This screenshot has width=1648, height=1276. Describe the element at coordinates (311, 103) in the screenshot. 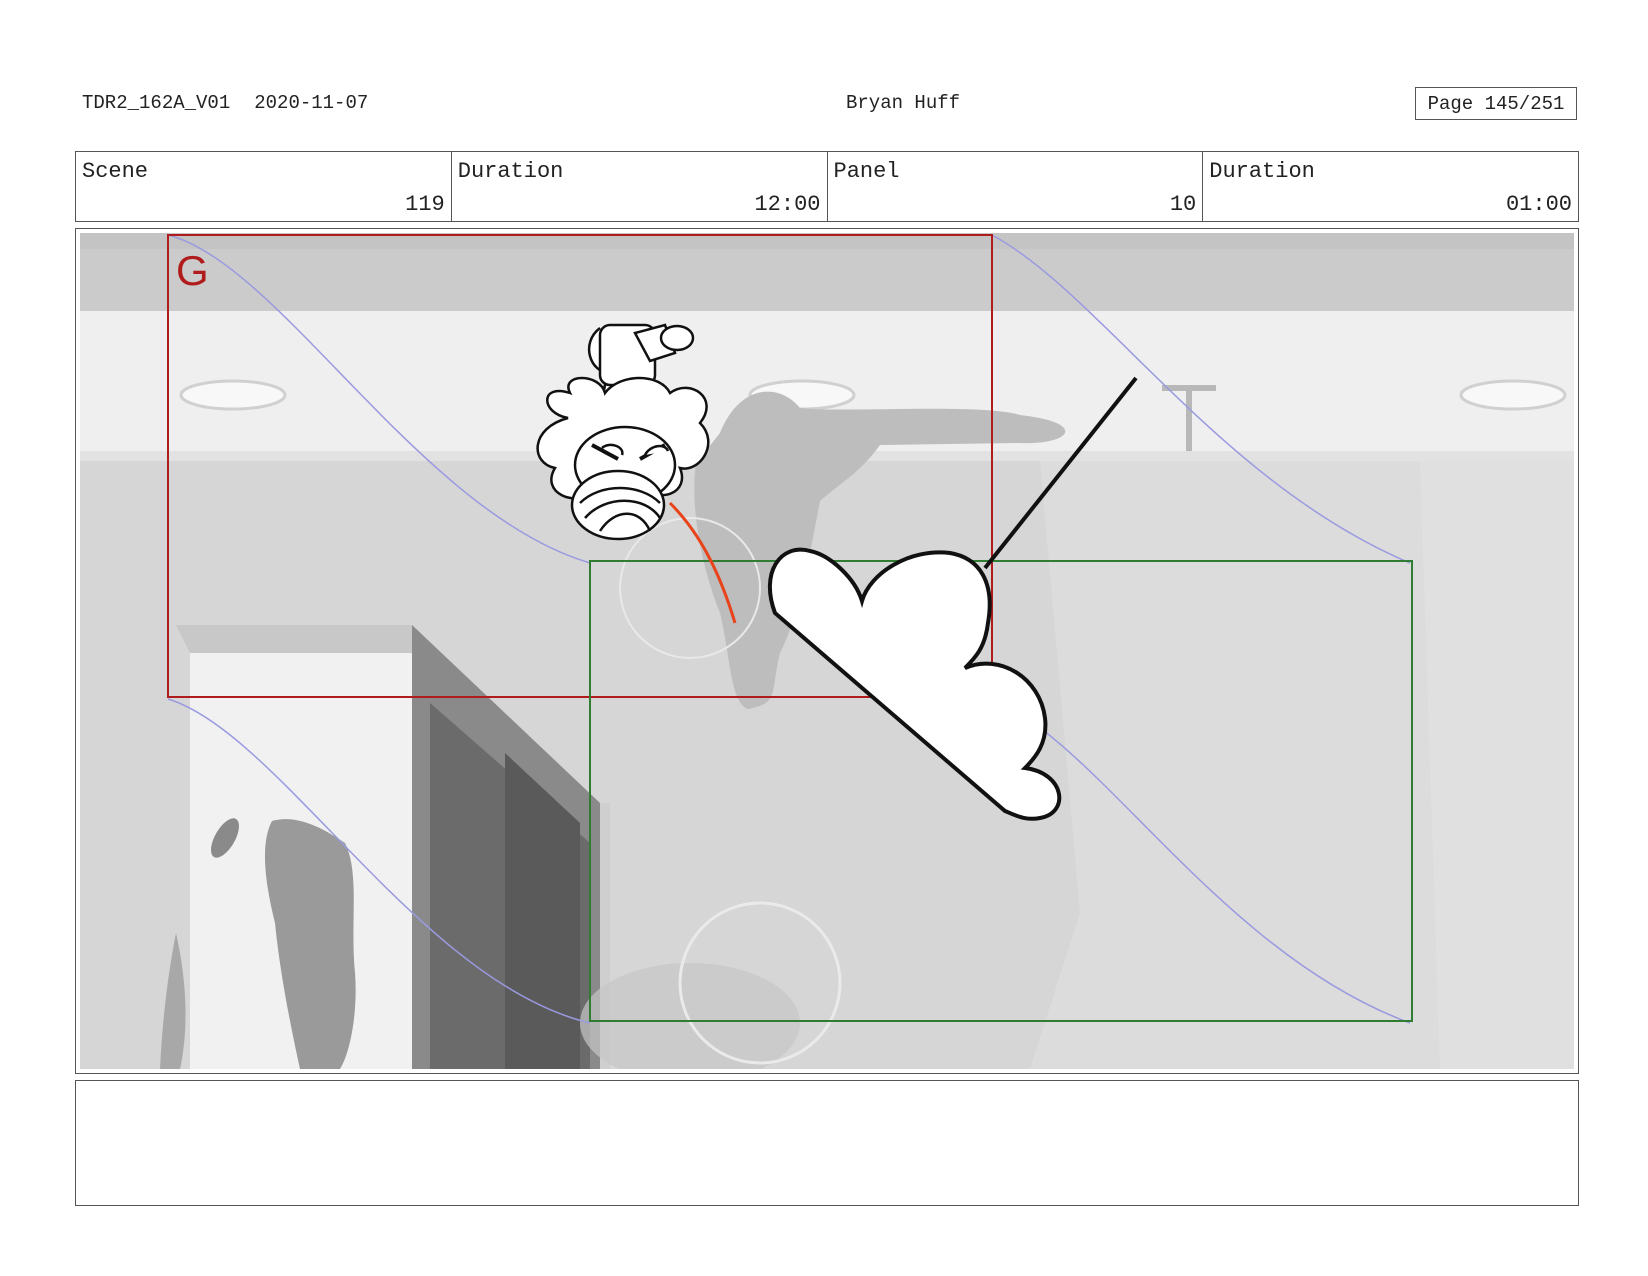

I see `header-date: 2020-11-07` at that location.